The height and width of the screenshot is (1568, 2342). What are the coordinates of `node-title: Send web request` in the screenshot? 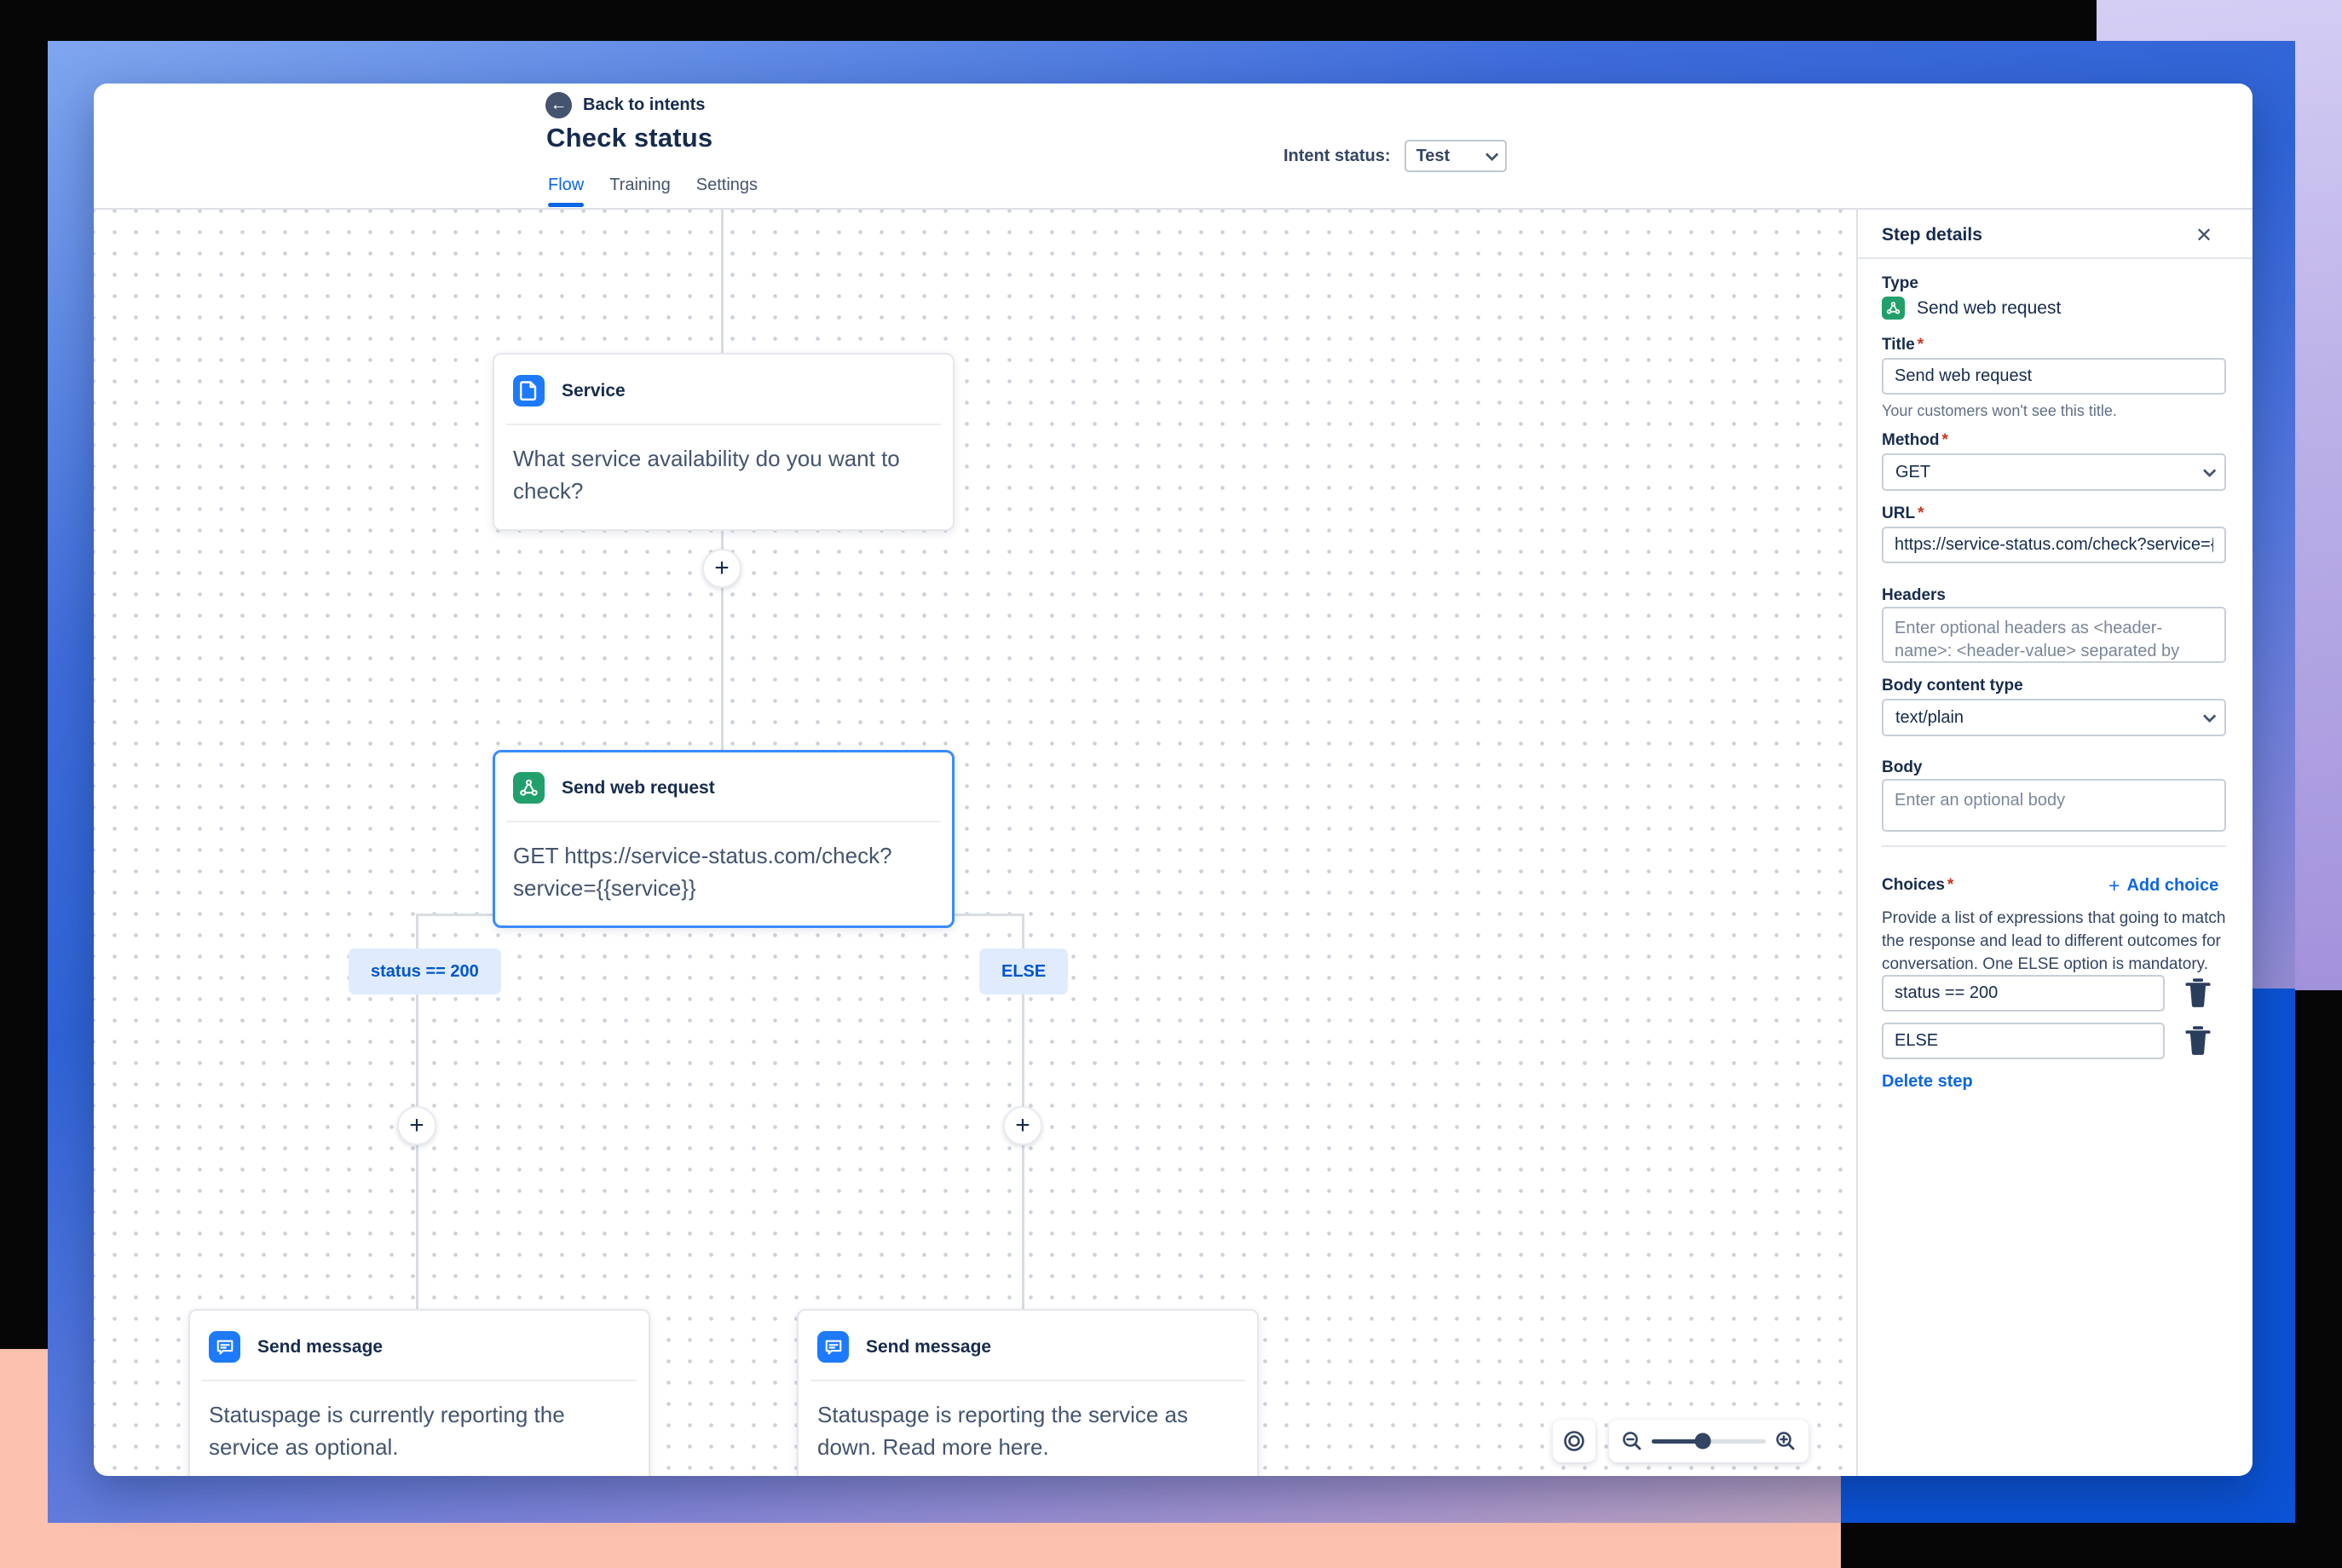 It's located at (638, 787).